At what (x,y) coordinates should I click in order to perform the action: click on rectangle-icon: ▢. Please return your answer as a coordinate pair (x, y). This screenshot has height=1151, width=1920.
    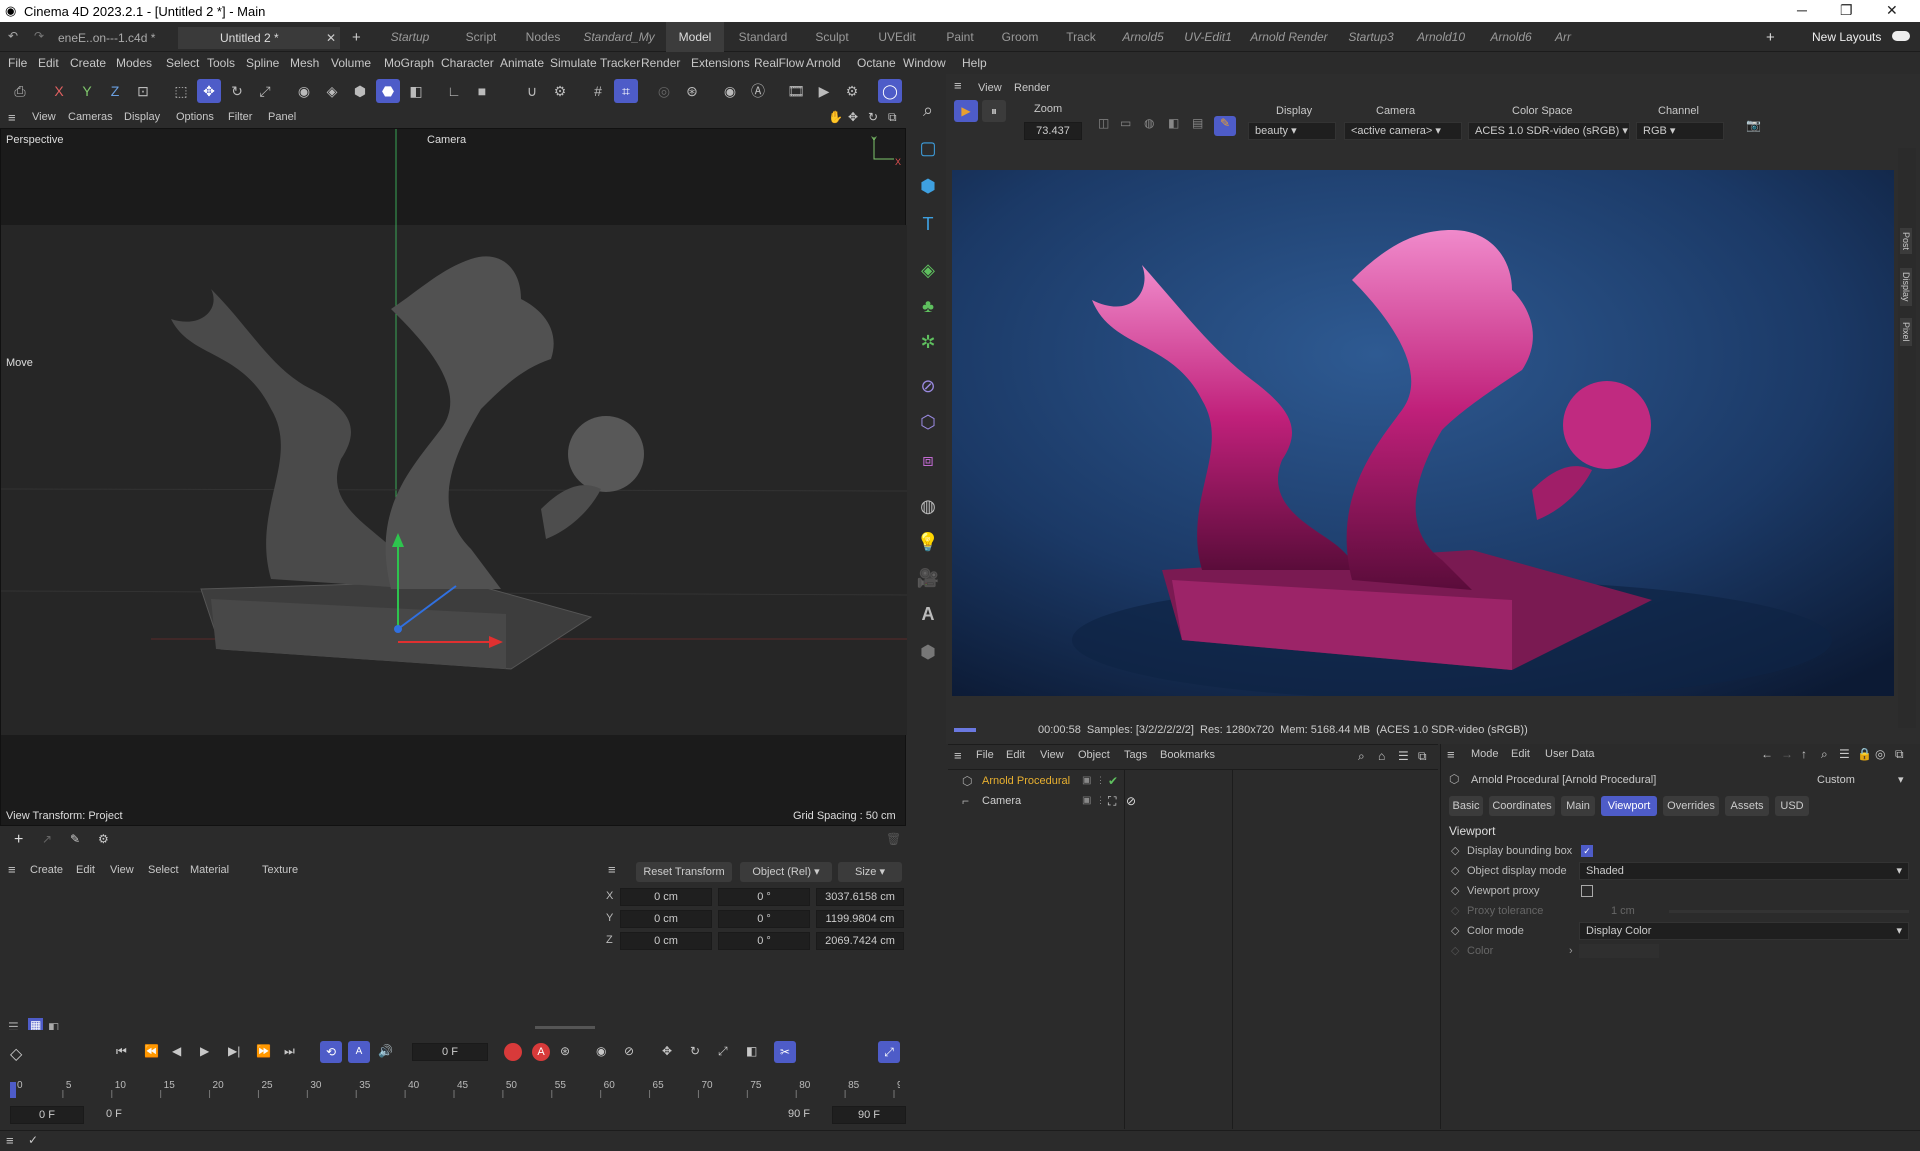
    Looking at the image, I should click on (928, 148).